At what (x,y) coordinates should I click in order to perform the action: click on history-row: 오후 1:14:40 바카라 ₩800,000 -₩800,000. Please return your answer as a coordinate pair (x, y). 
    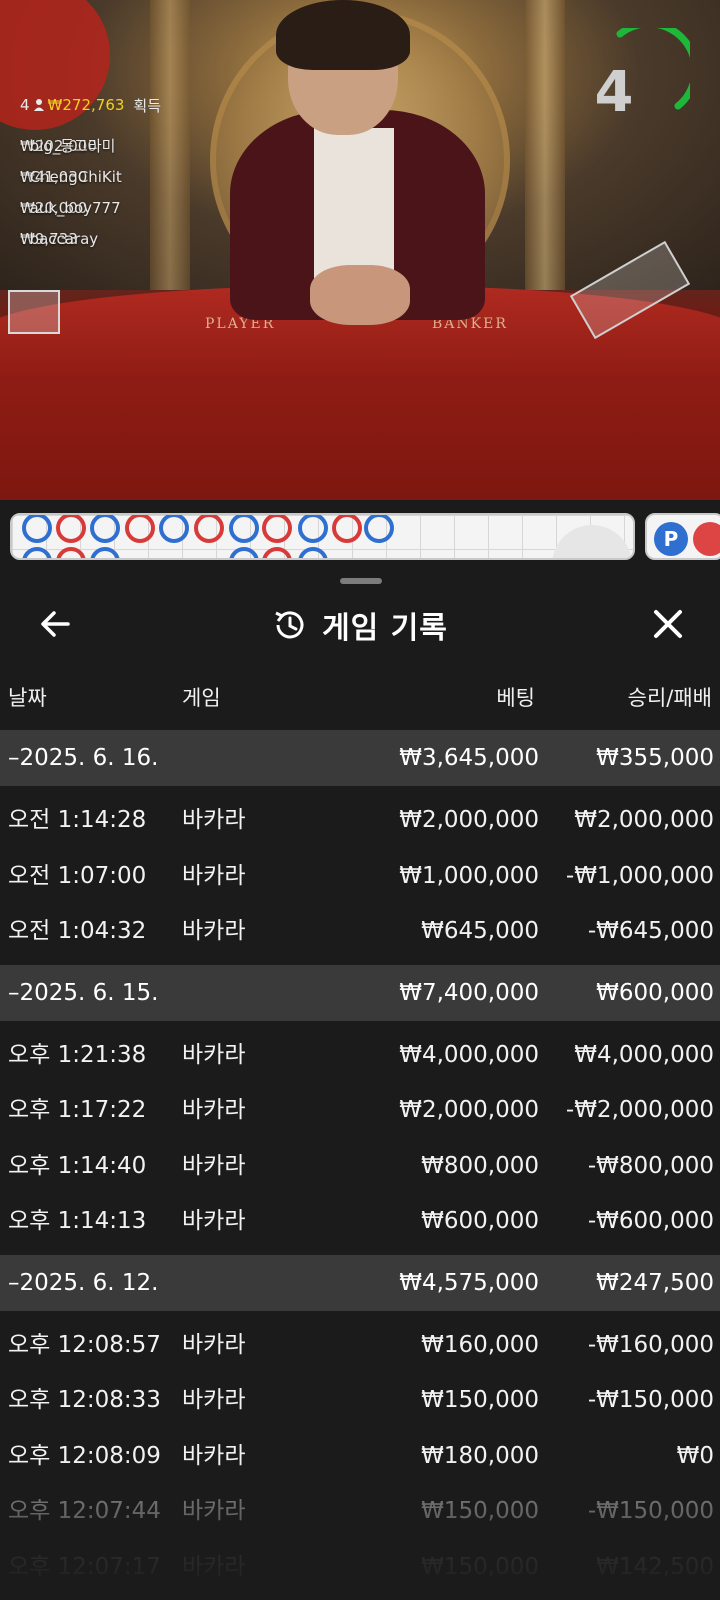
    Looking at the image, I should click on (360, 1166).